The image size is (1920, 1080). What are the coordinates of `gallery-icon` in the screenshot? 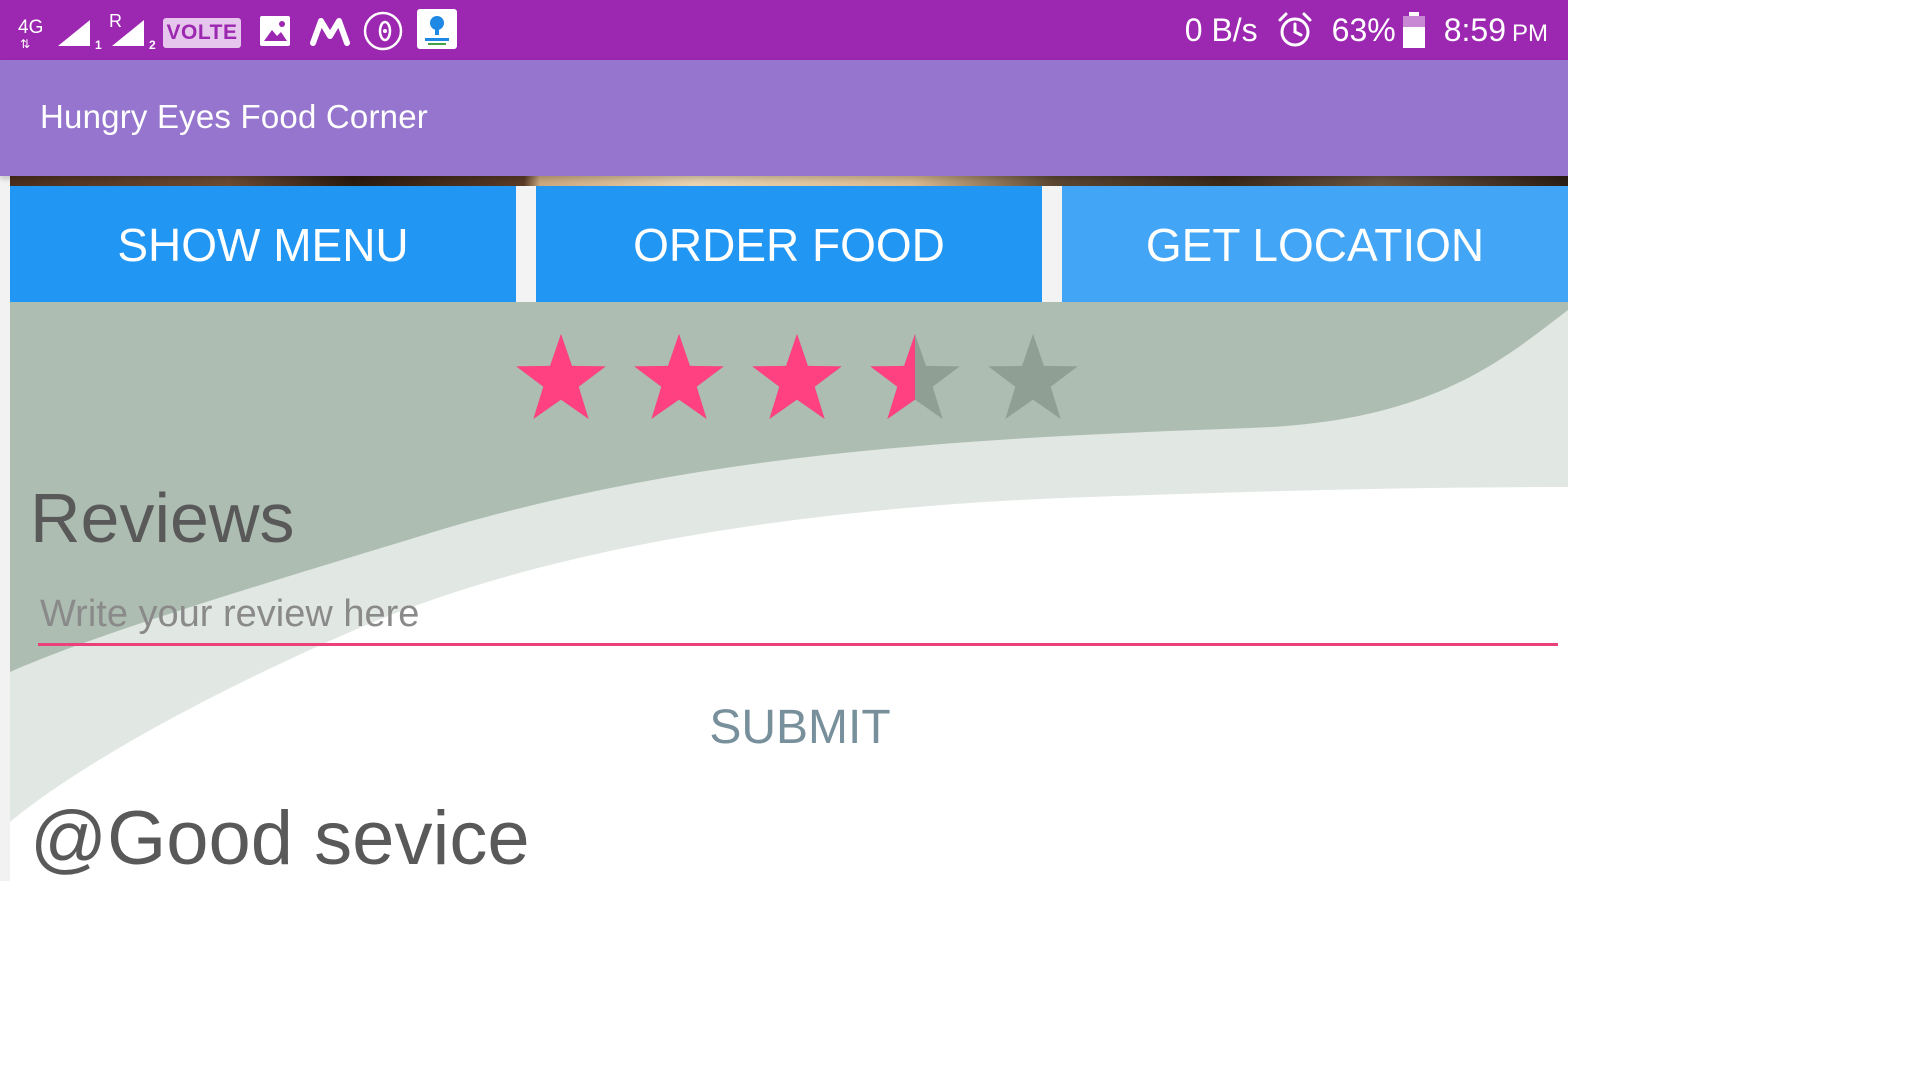 It's located at (275, 31).